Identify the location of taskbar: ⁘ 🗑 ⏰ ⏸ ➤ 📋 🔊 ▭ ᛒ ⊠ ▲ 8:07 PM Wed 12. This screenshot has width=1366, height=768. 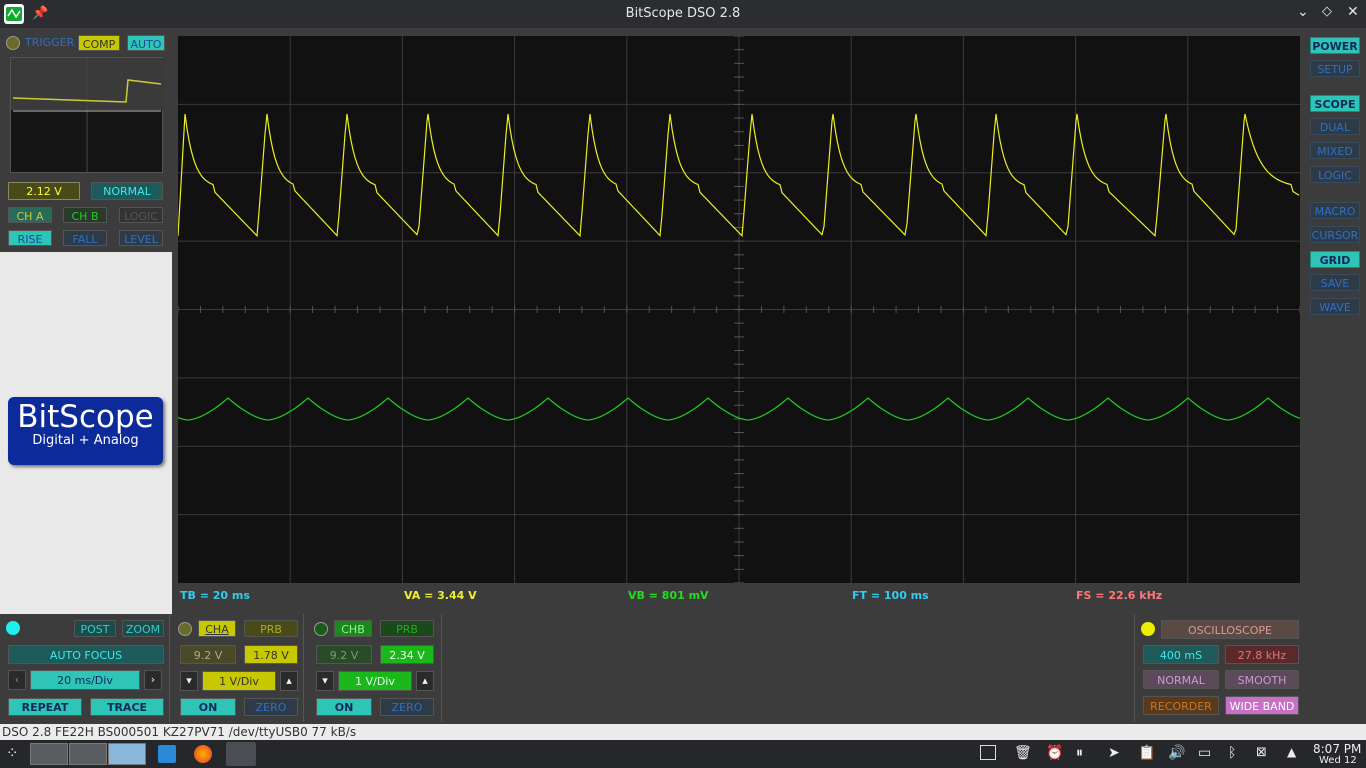
(683, 754).